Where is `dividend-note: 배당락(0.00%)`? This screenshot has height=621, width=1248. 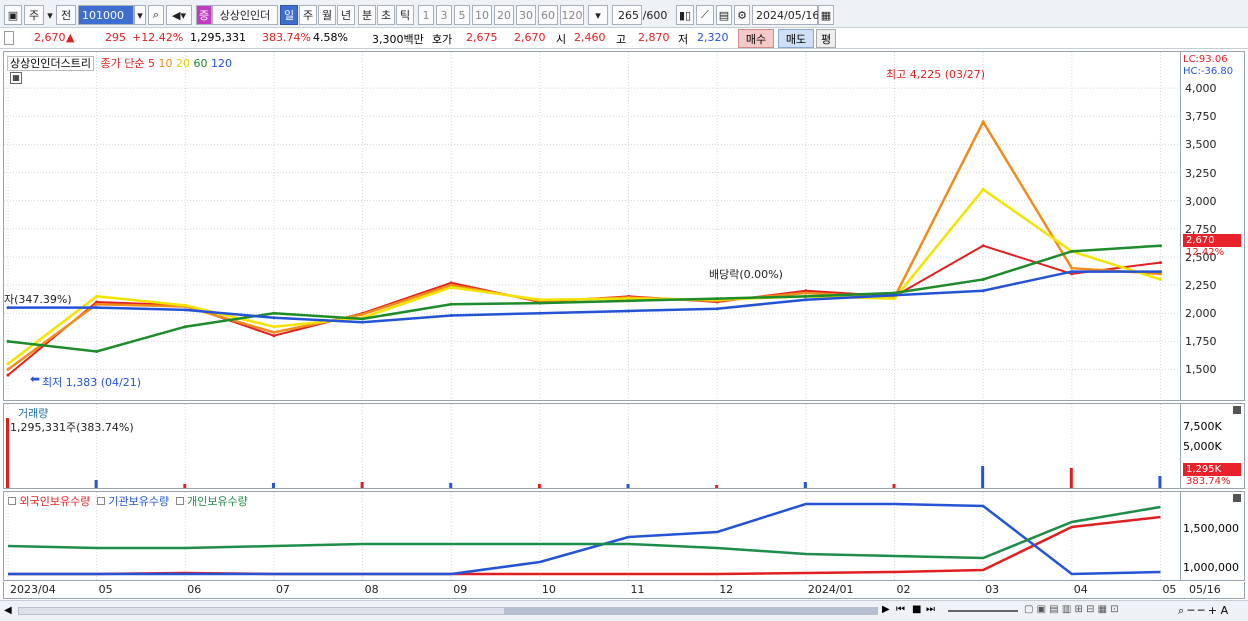
dividend-note: 배당락(0.00%) is located at coordinates (746, 274).